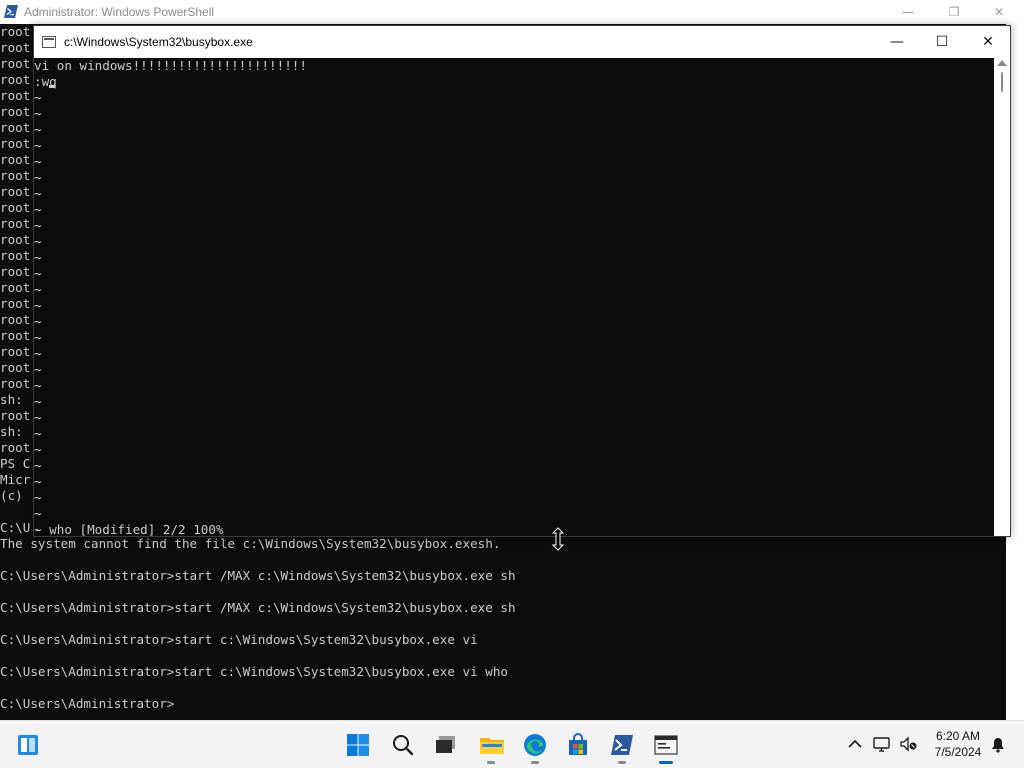 Image resolution: width=1024 pixels, height=768 pixels. What do you see at coordinates (998, 744) in the screenshot?
I see `notification-icon` at bounding box center [998, 744].